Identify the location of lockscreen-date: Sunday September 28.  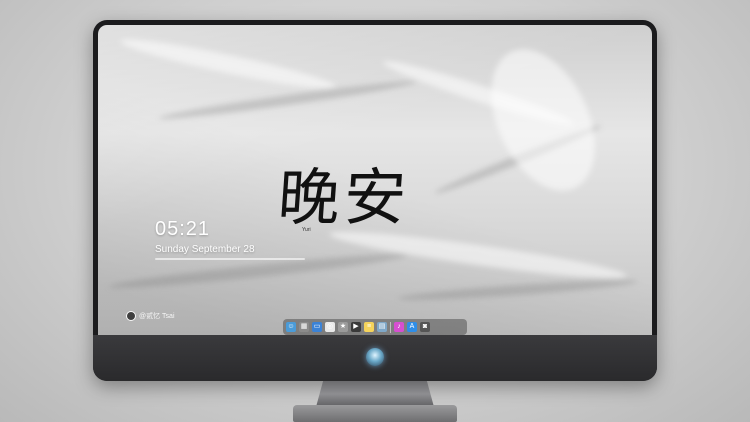
(205, 249).